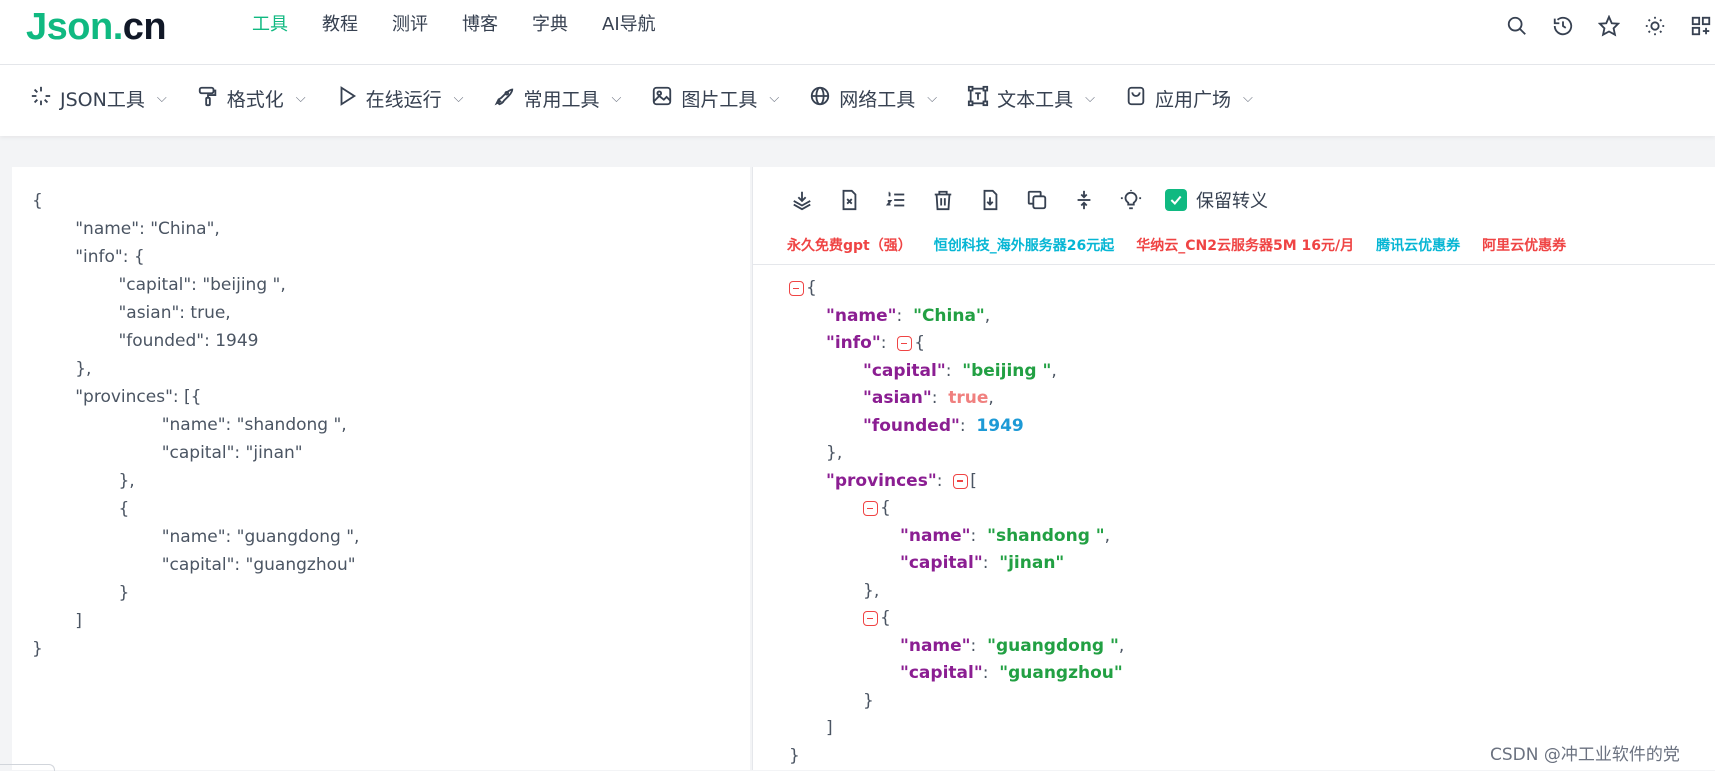 The width and height of the screenshot is (1715, 771). I want to click on keep-escape-label: 保留转义, so click(1232, 200).